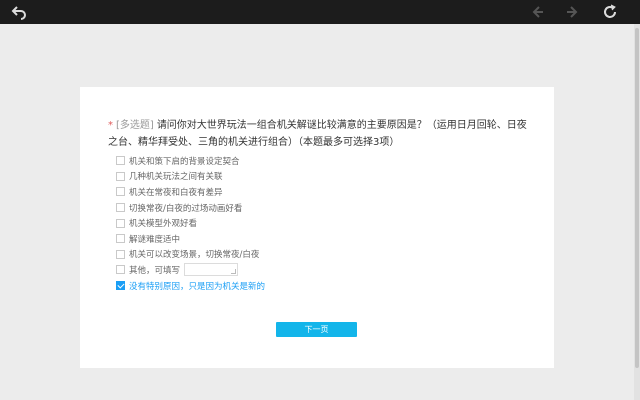  What do you see at coordinates (120, 286) in the screenshot?
I see `checkbox-checked` at bounding box center [120, 286].